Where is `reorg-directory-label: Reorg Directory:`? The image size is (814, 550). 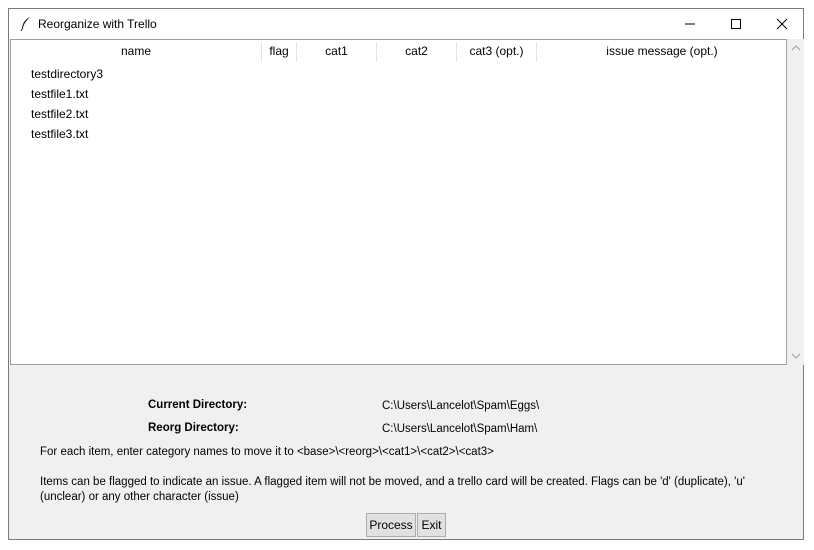
reorg-directory-label: Reorg Directory: is located at coordinates (193, 428).